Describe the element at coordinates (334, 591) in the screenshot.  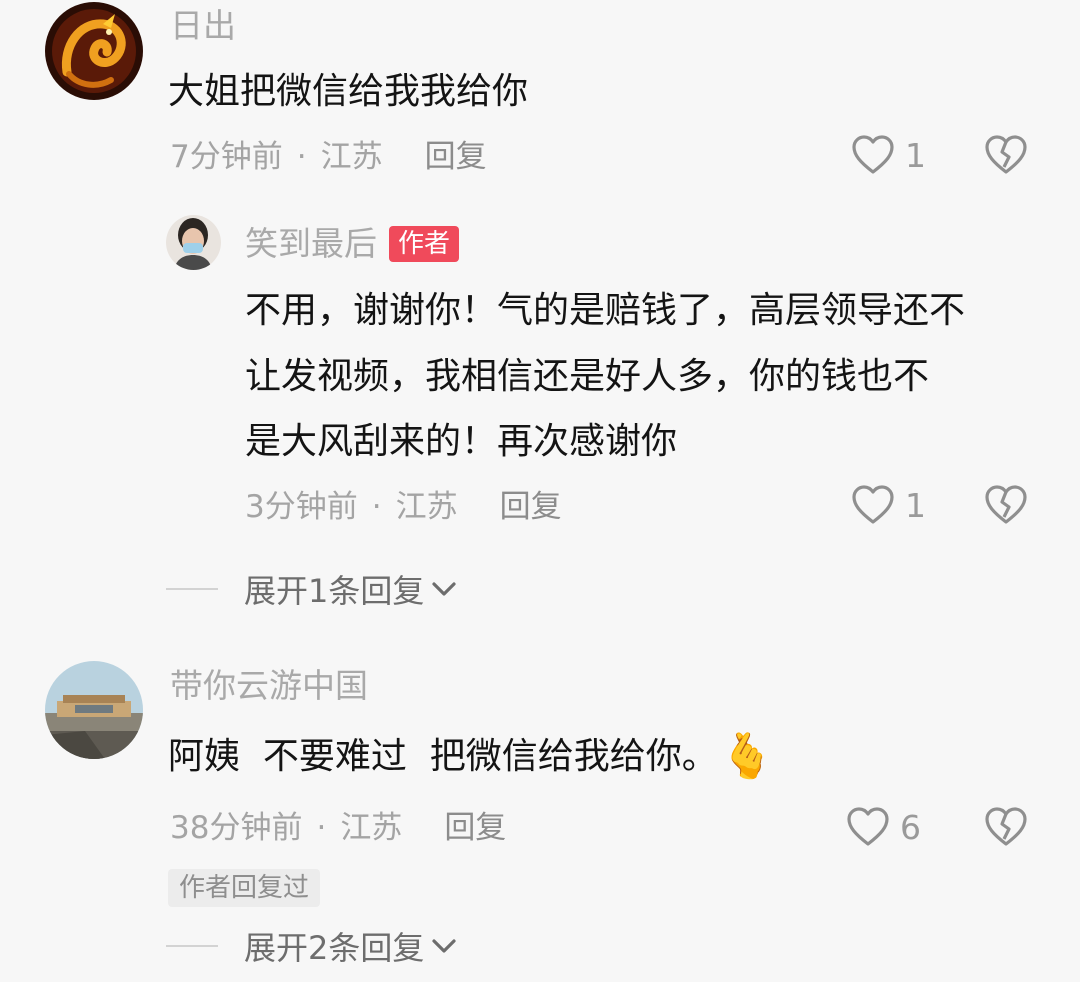
I see `expand-replies-label: 展开1条回复` at that location.